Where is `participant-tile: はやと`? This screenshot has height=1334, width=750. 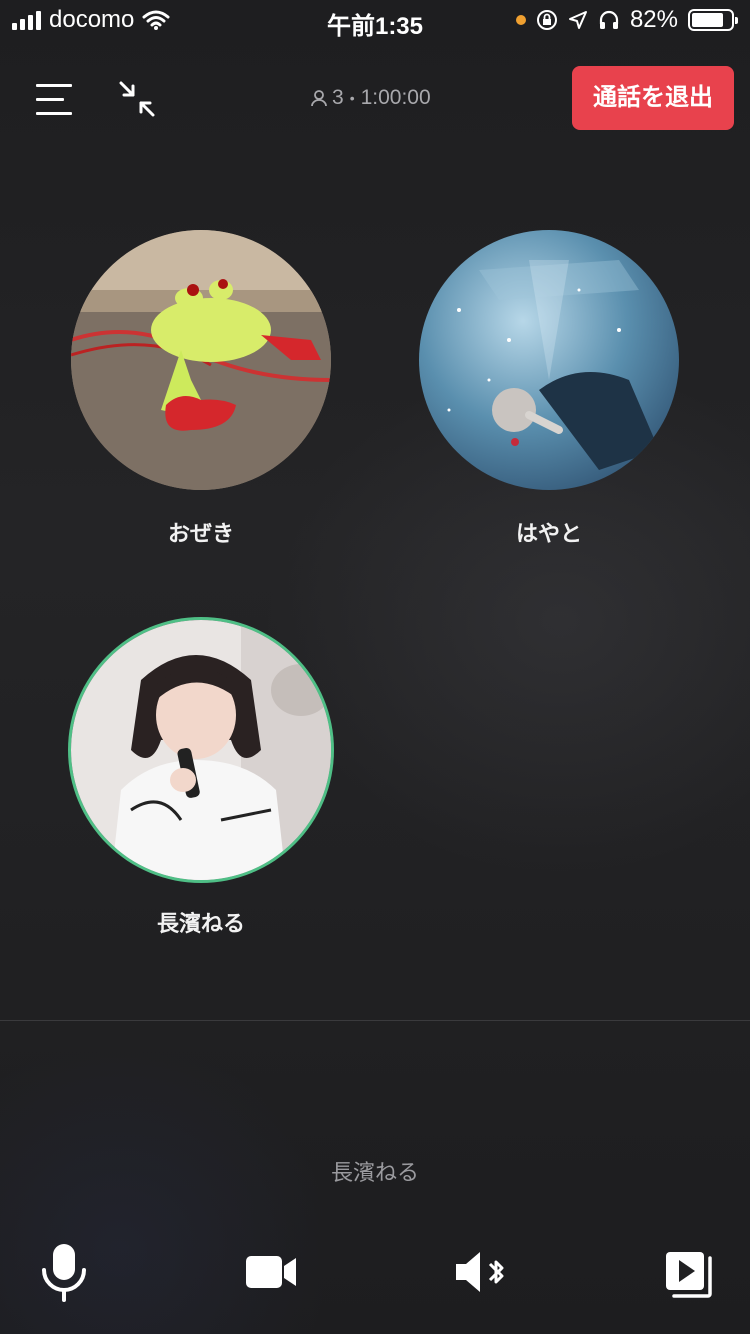
participant-tile: はやと is located at coordinates (549, 389).